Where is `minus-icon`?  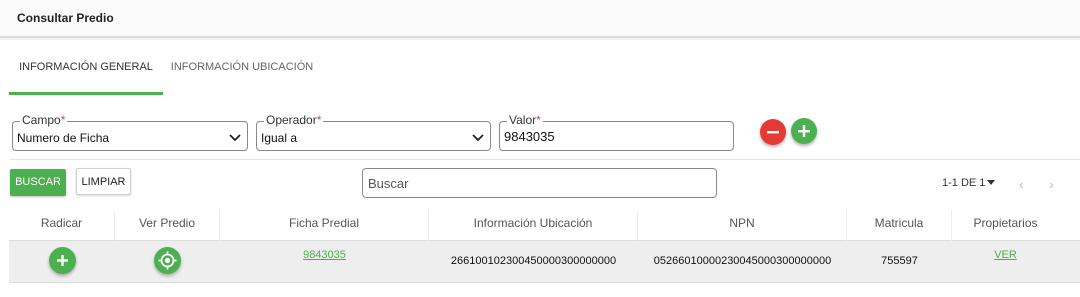 minus-icon is located at coordinates (773, 132).